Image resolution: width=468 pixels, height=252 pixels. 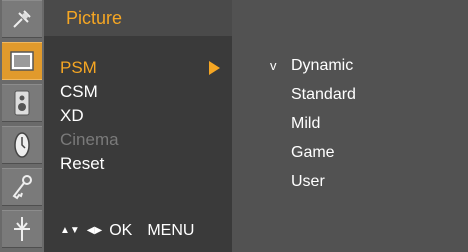 I want to click on sidebar-item-time, so click(x=22, y=145).